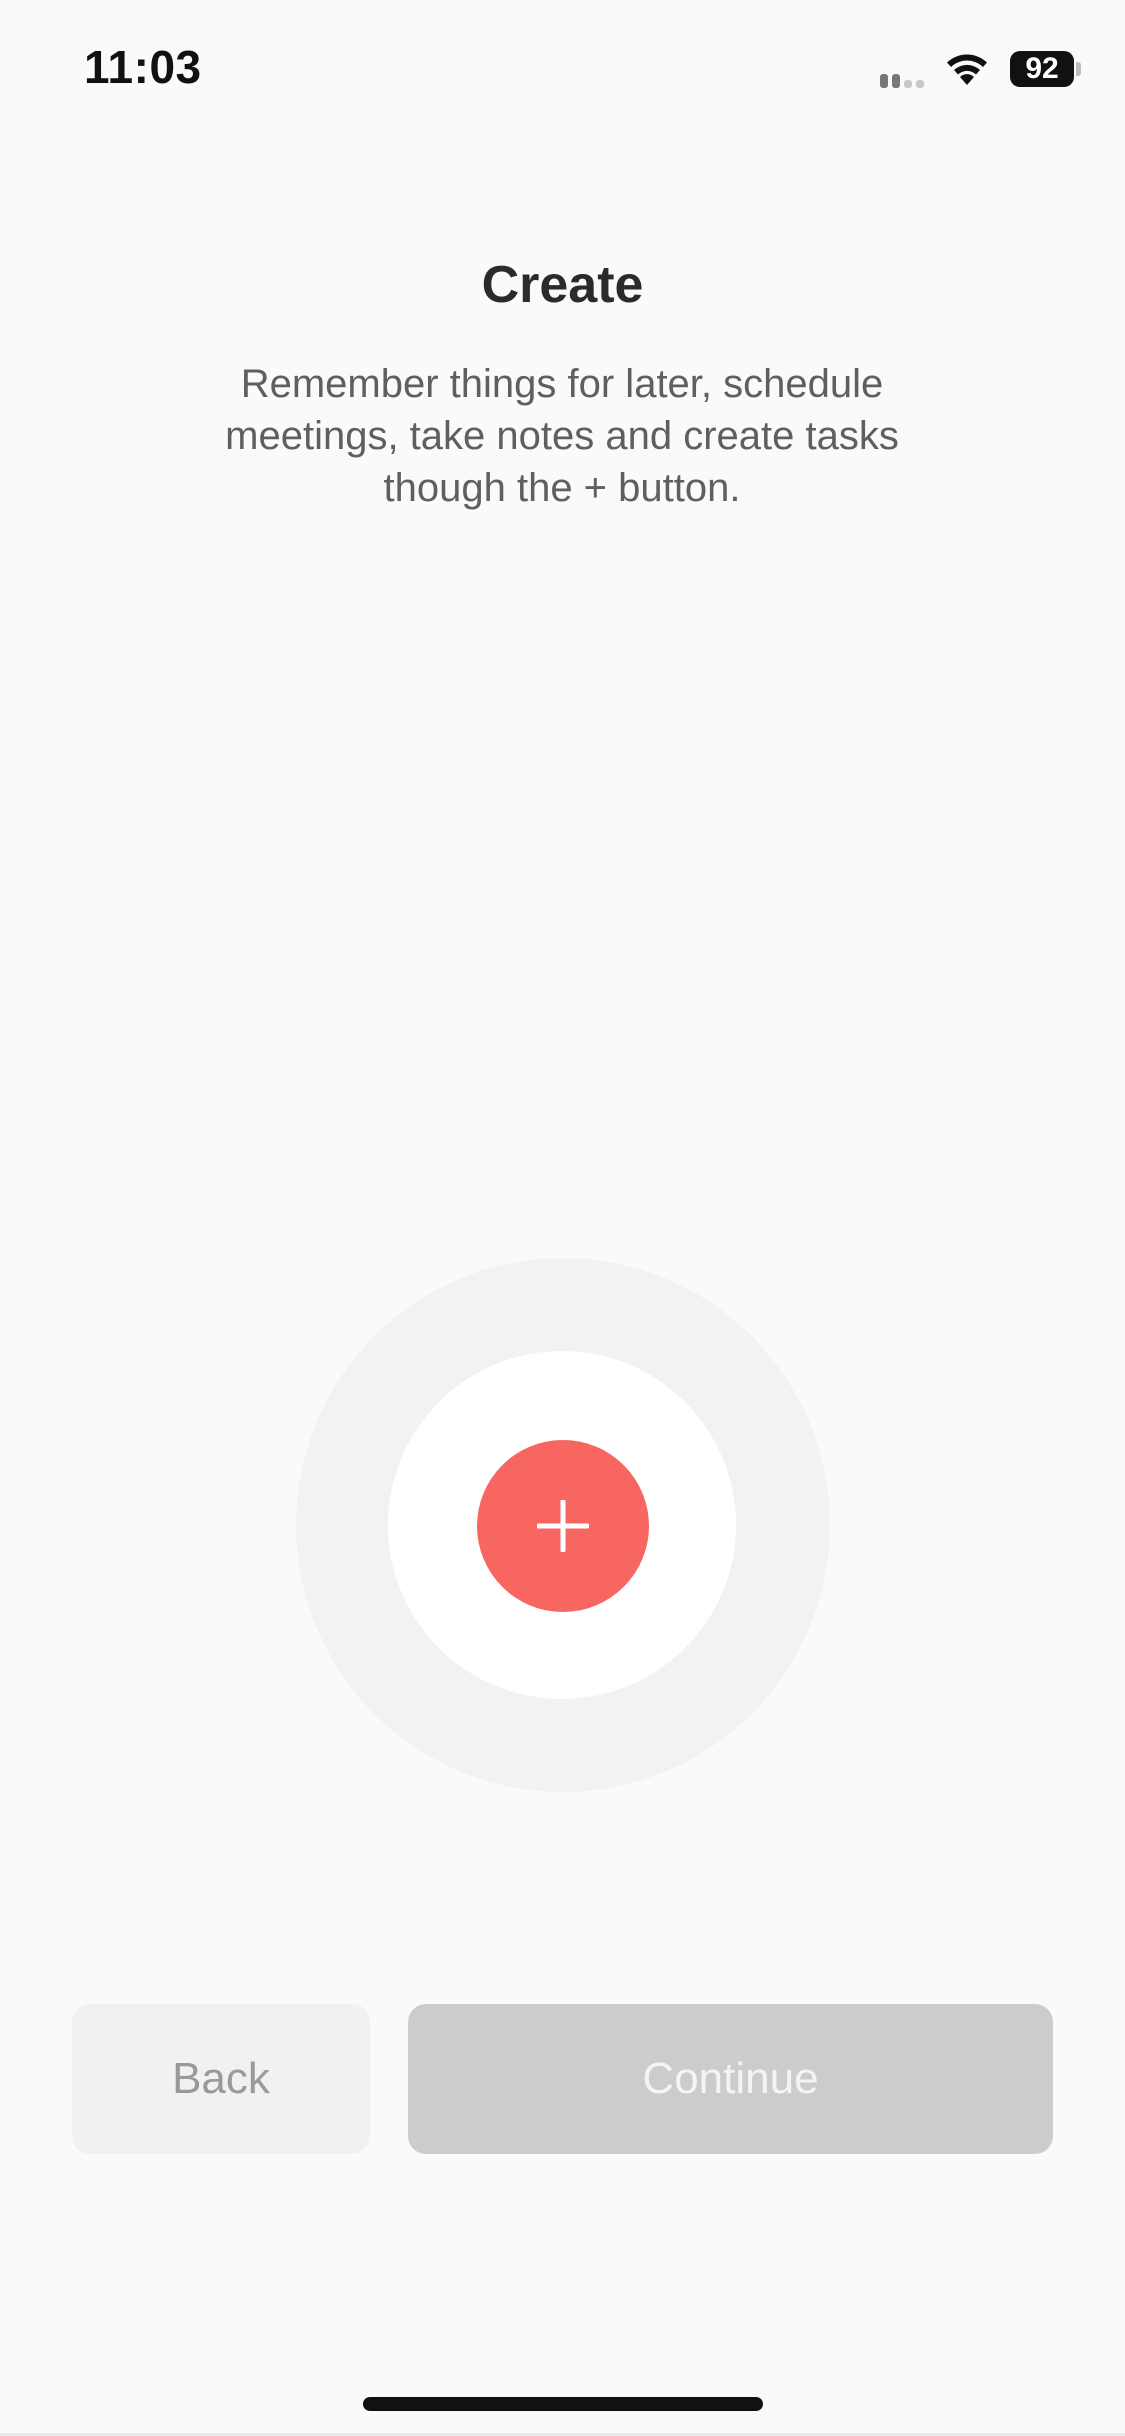  I want to click on back-button: Back, so click(221, 2079).